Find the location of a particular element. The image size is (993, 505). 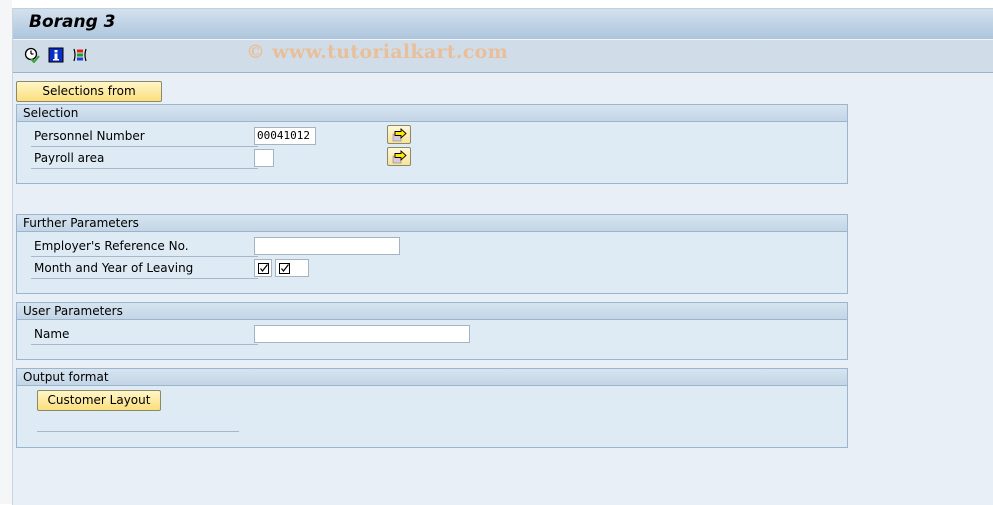

watermark: © www.tutorialkart.com is located at coordinates (377, 52).